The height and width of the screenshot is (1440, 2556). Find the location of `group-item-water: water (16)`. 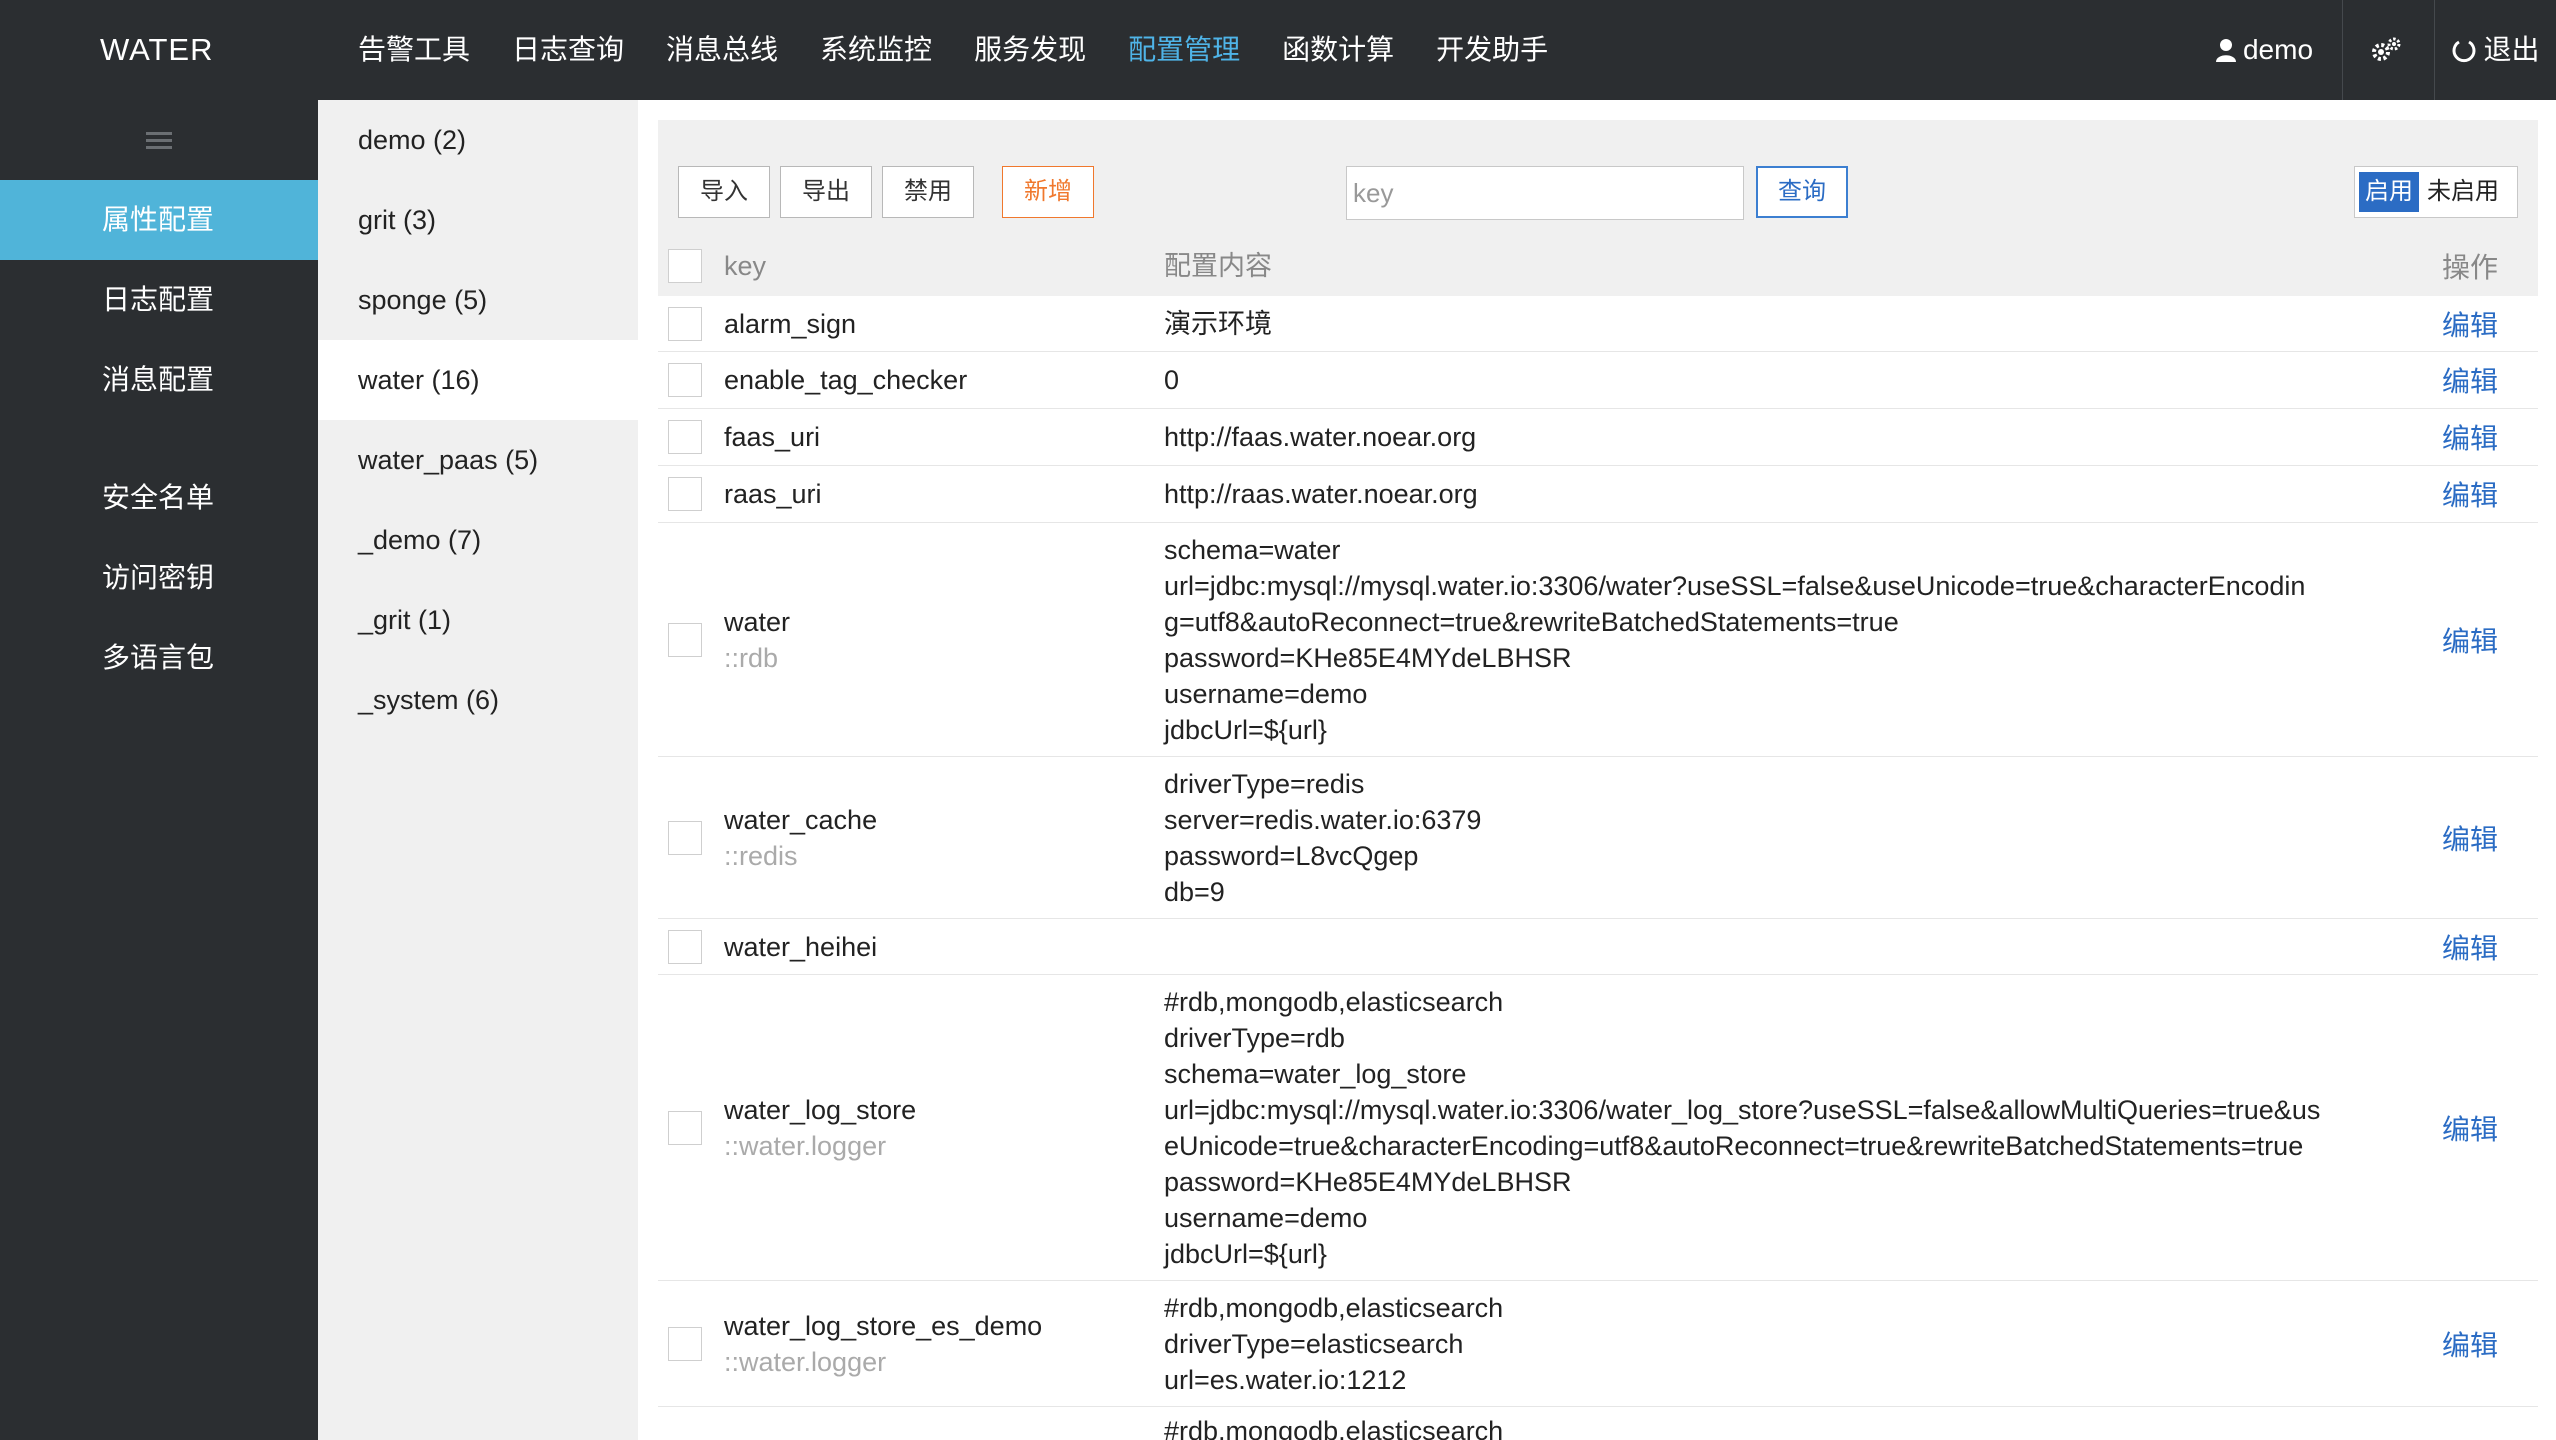

group-item-water: water (16) is located at coordinates (478, 380).